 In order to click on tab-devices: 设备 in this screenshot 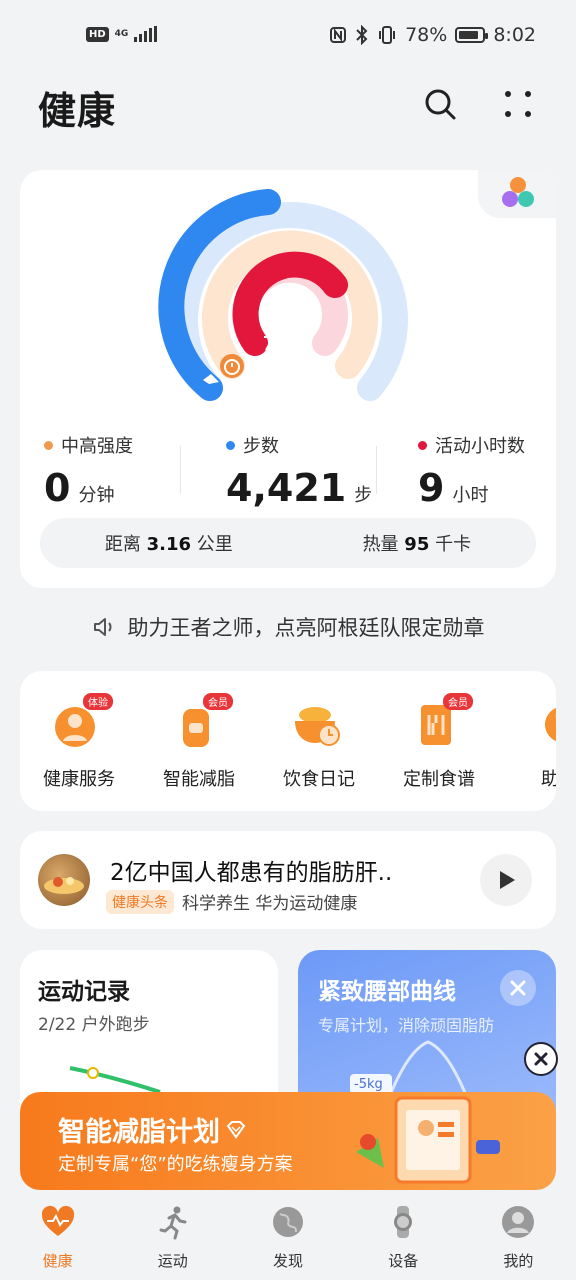, I will do `click(403, 1238)`.